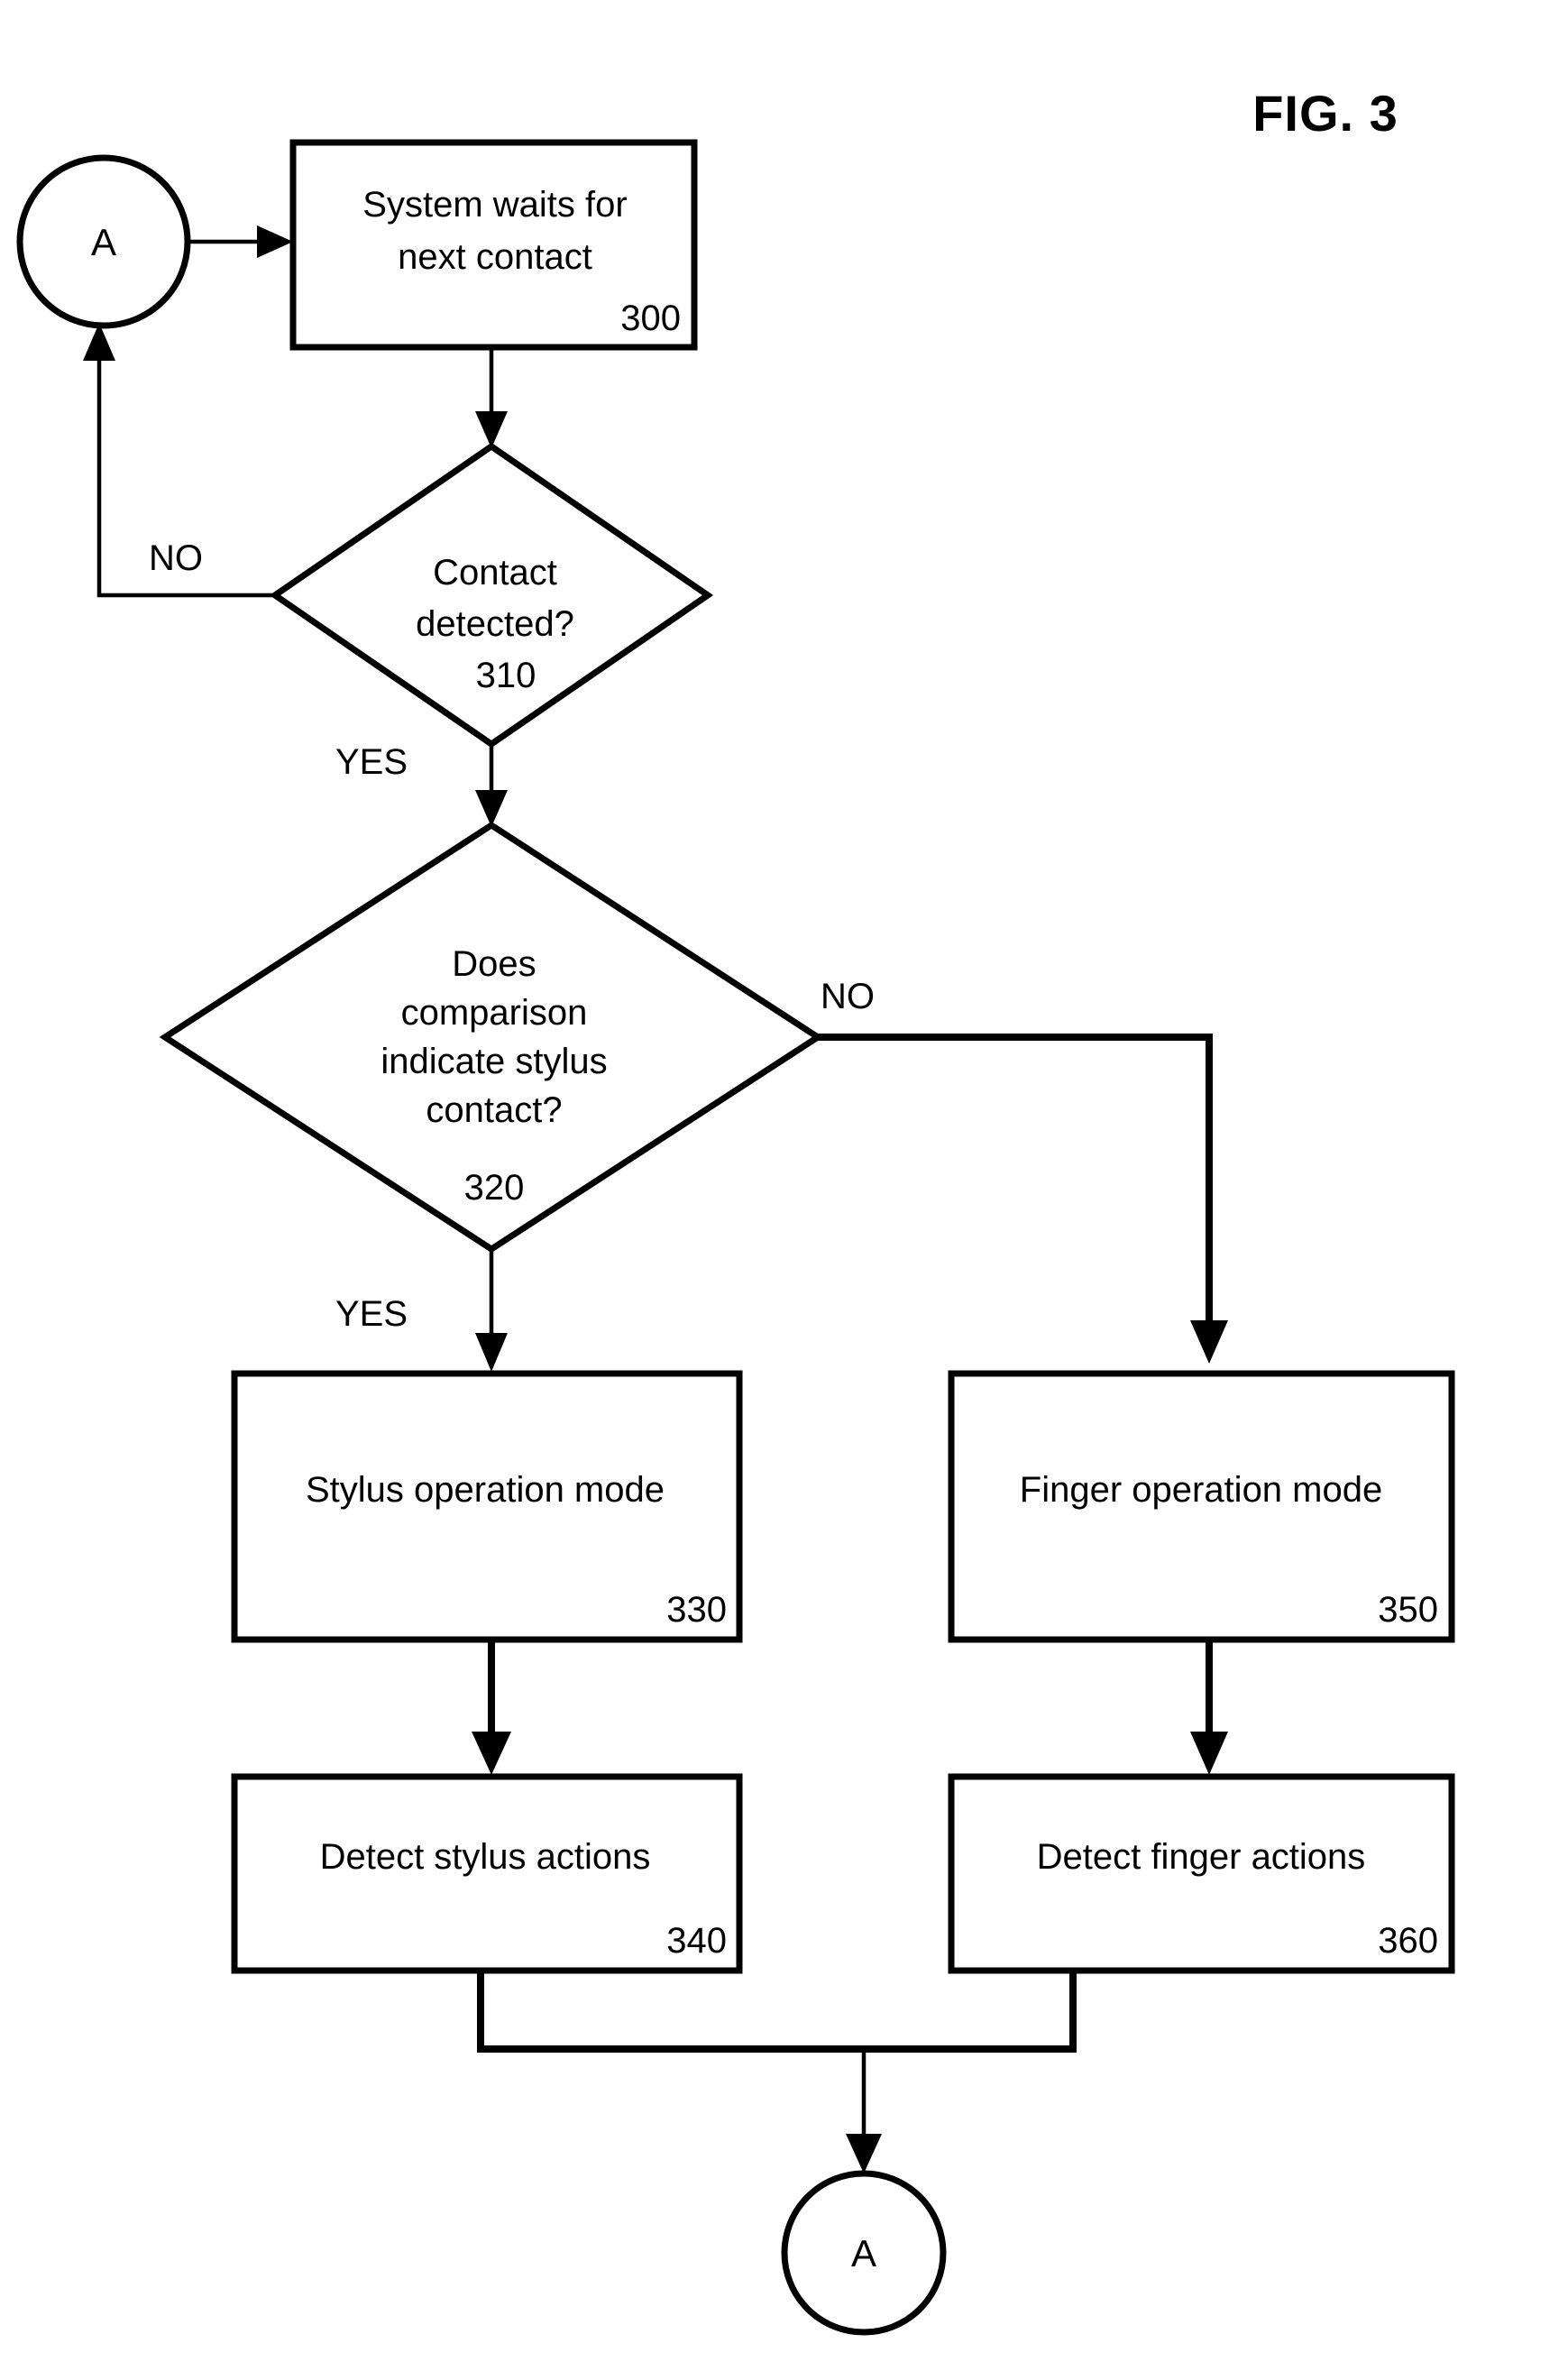 This screenshot has height=2380, width=1568. Describe the element at coordinates (696, 1610) in the screenshot. I see `node-step-330-ref: 330` at that location.